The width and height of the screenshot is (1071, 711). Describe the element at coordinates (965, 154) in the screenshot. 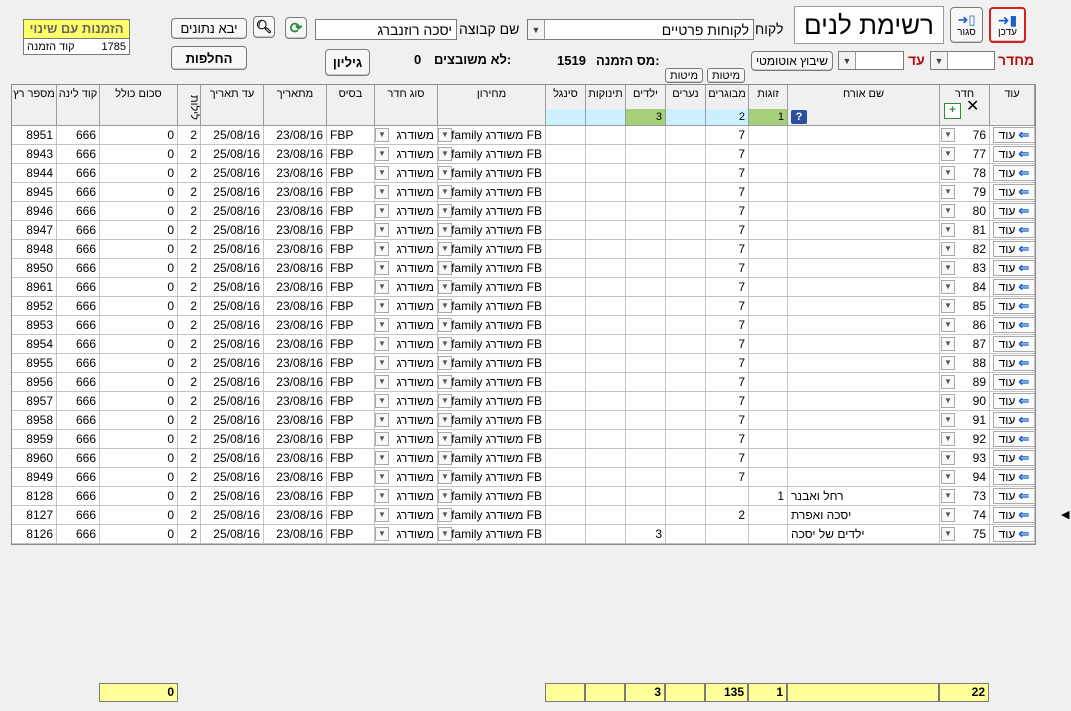

I see `cell-room: ▼ 77` at that location.